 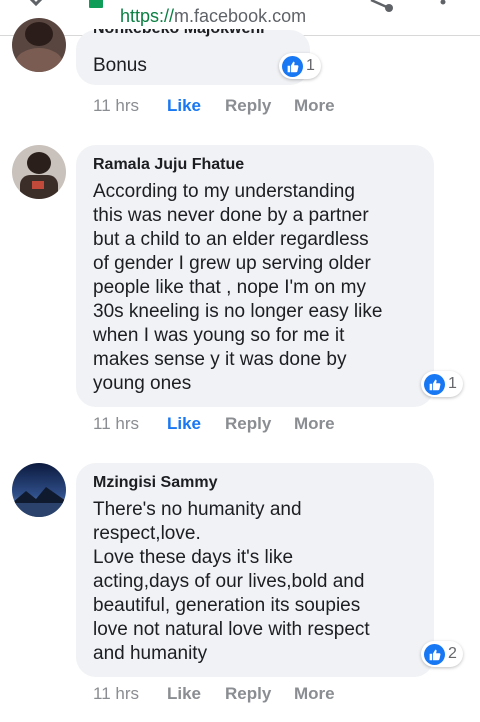 What do you see at coordinates (229, 287) in the screenshot?
I see `comment-line: people like that , nope I'm on my` at bounding box center [229, 287].